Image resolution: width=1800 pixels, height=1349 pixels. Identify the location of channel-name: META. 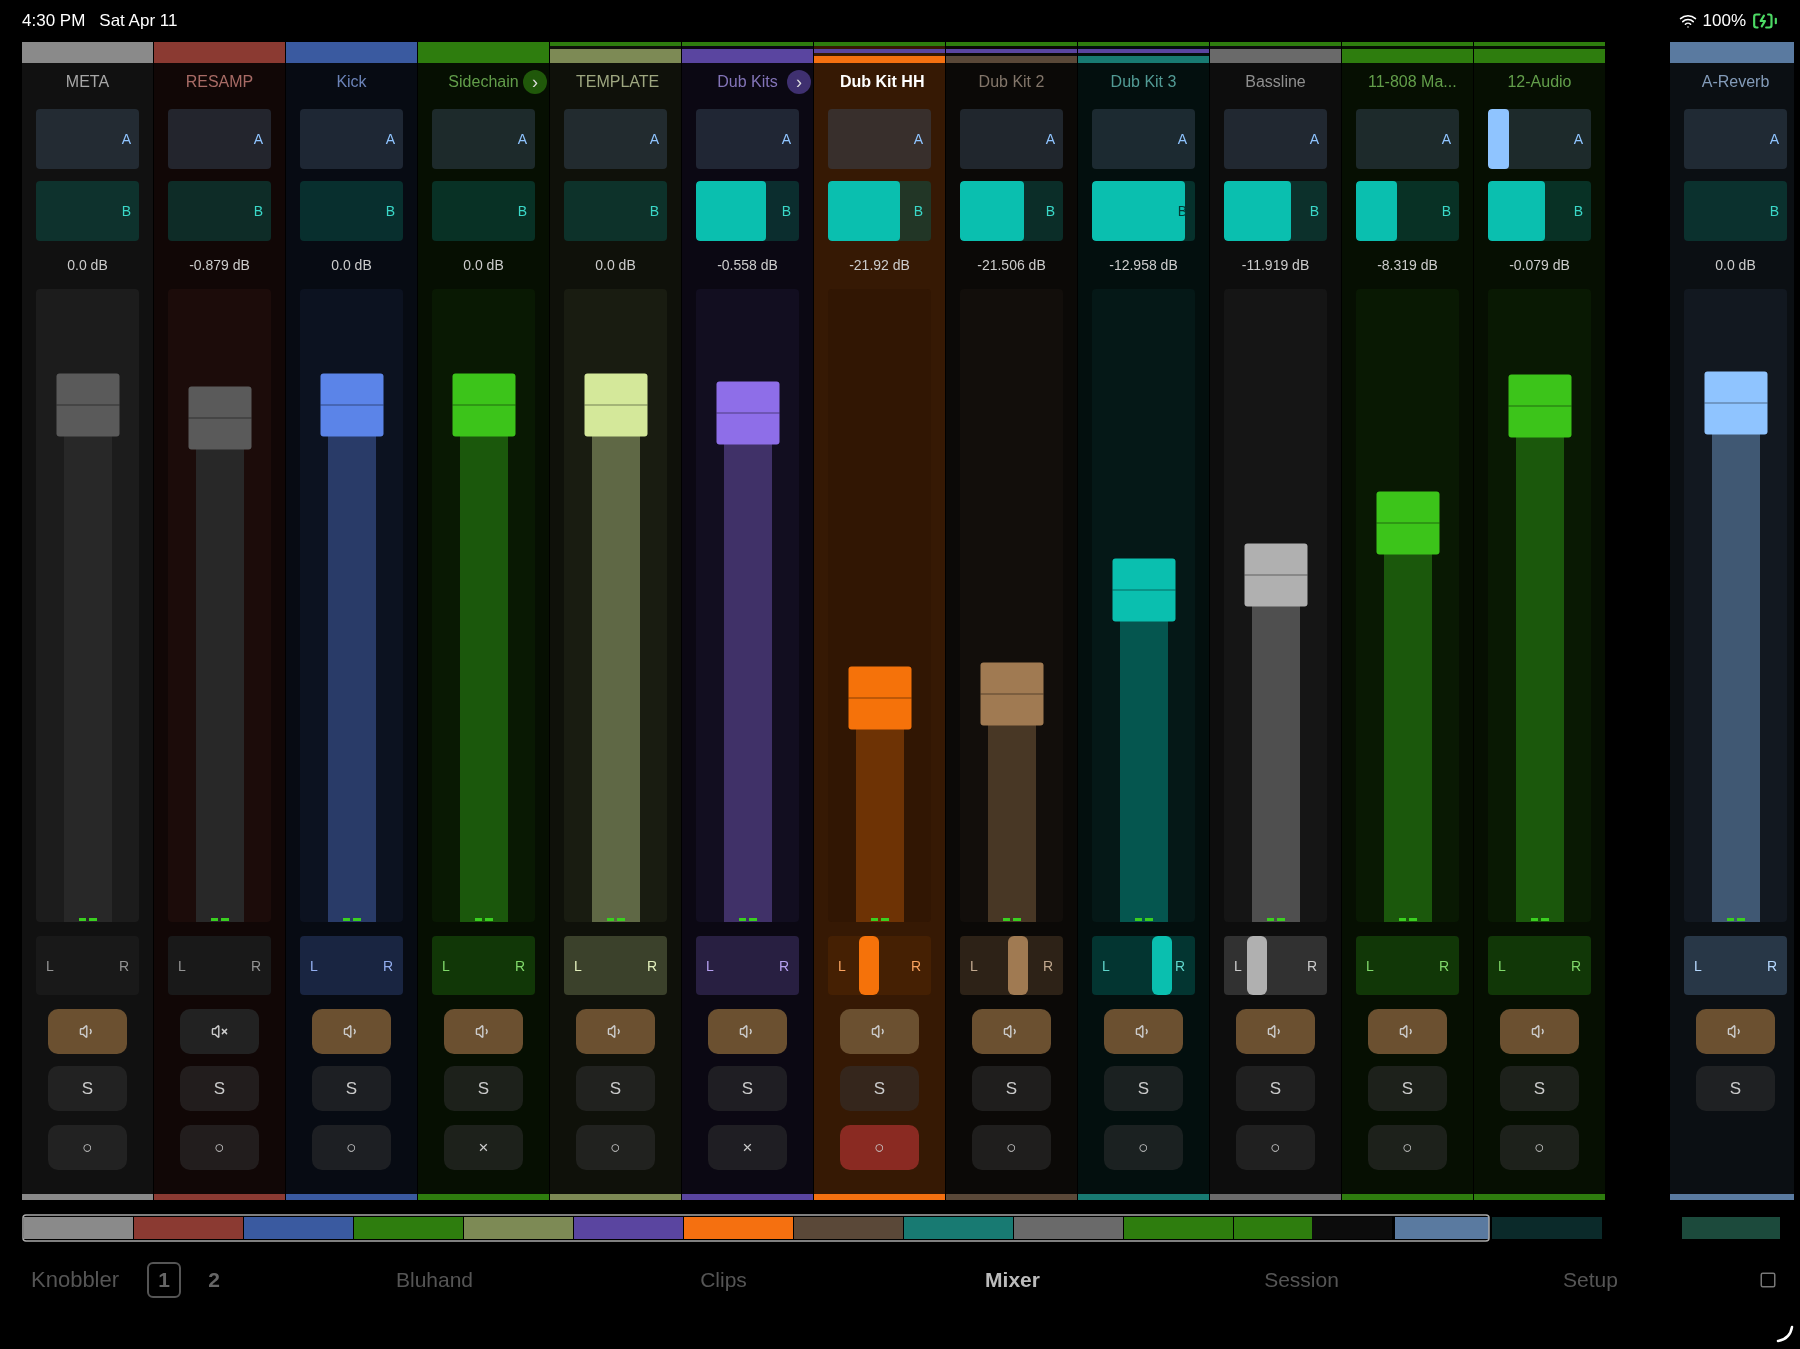
(87, 82).